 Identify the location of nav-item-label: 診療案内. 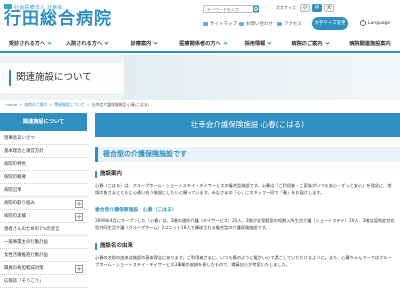
(141, 44).